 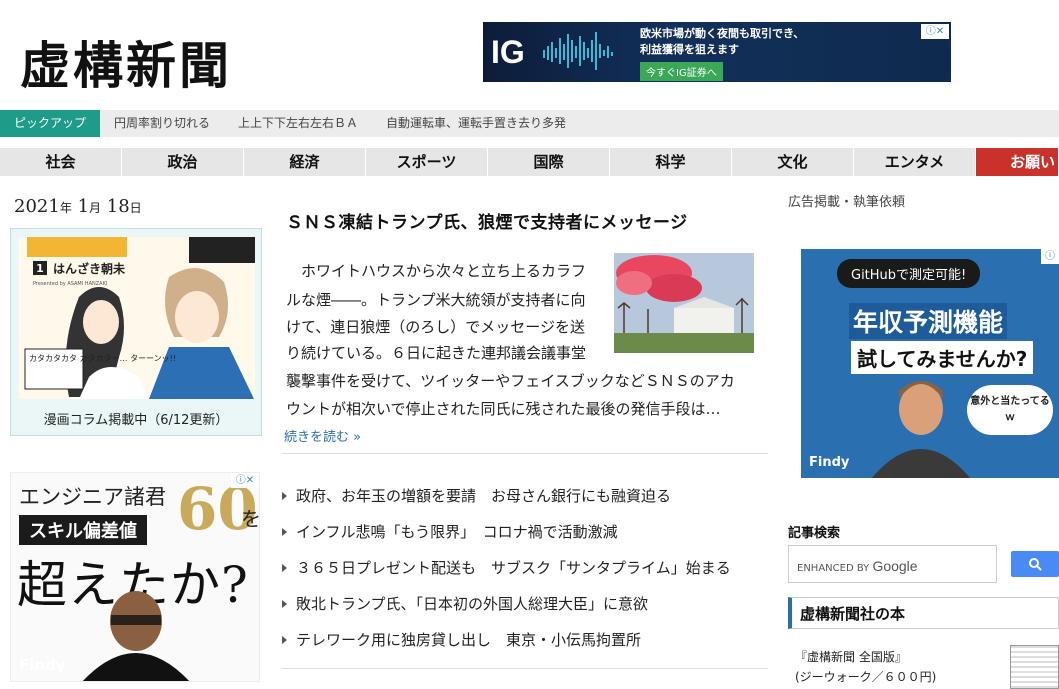 I want to click on nav-tab-science: 科学, so click(x=671, y=162).